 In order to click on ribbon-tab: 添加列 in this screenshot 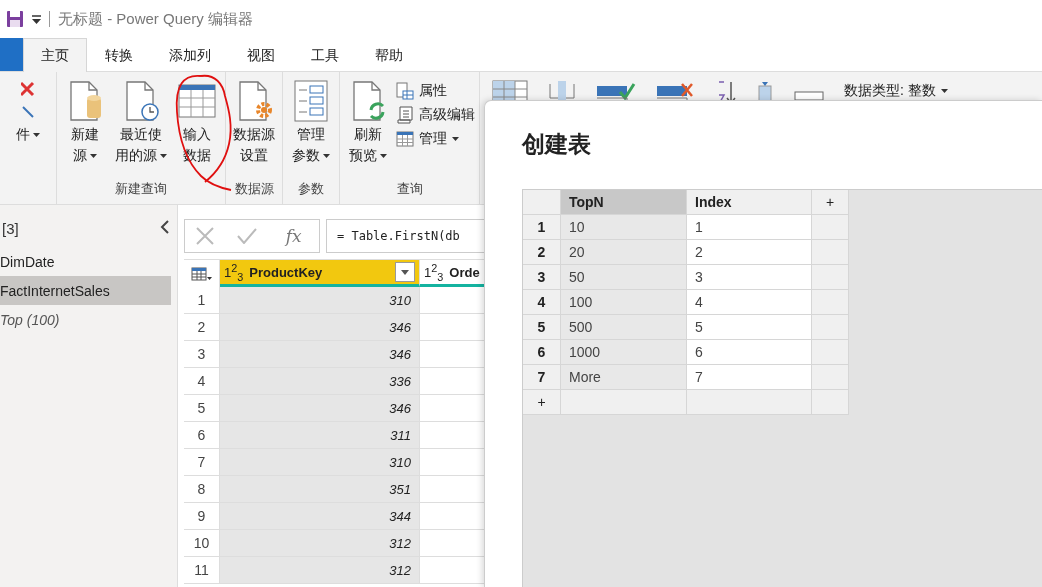, I will do `click(190, 55)`.